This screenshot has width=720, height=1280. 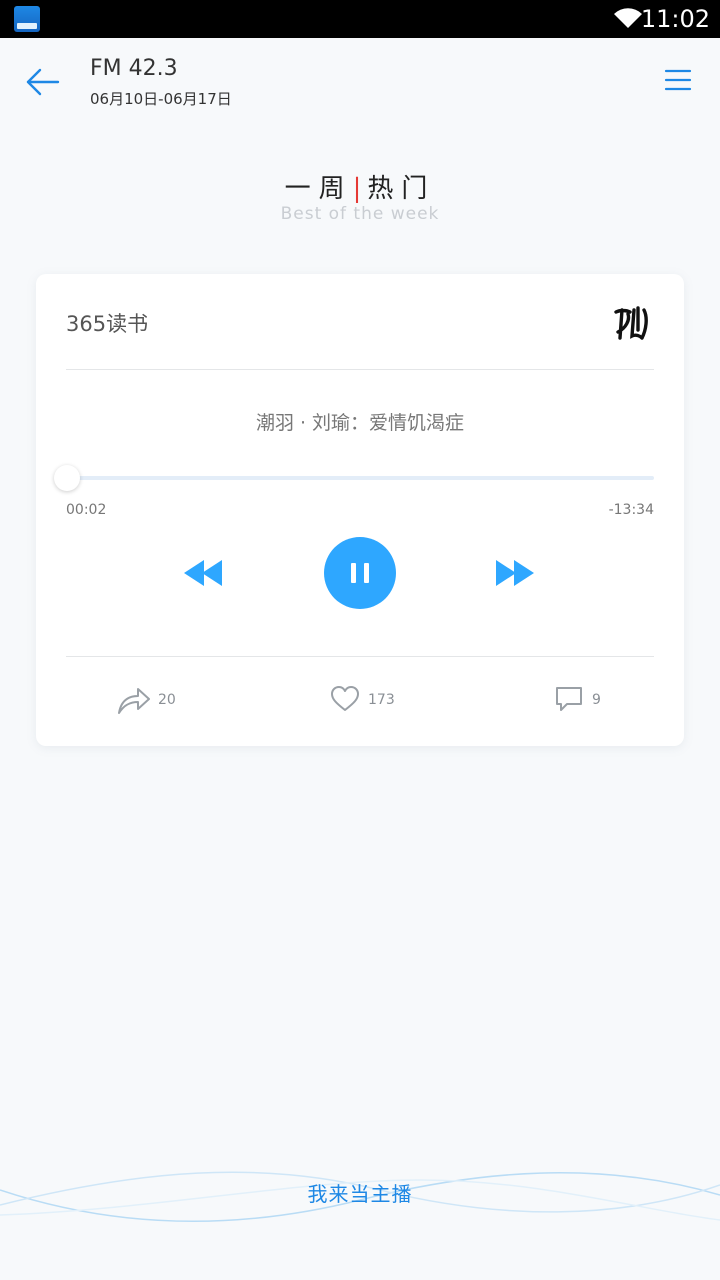 I want to click on pause-button, so click(x=360, y=573).